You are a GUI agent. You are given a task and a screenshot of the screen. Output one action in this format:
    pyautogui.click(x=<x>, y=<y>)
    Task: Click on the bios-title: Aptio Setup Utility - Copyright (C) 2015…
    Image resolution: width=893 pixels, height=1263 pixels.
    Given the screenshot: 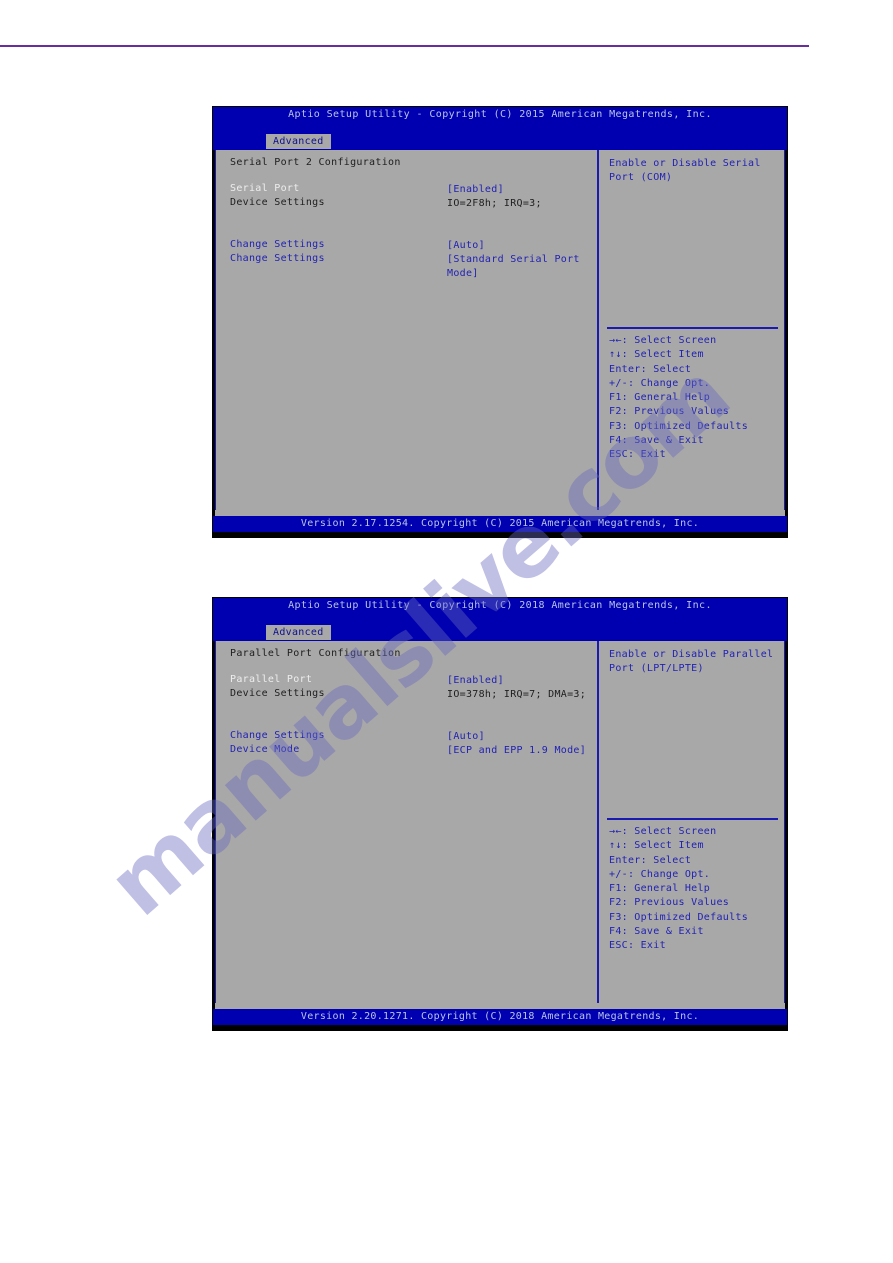 What is the action you would take?
    pyautogui.click(x=500, y=114)
    